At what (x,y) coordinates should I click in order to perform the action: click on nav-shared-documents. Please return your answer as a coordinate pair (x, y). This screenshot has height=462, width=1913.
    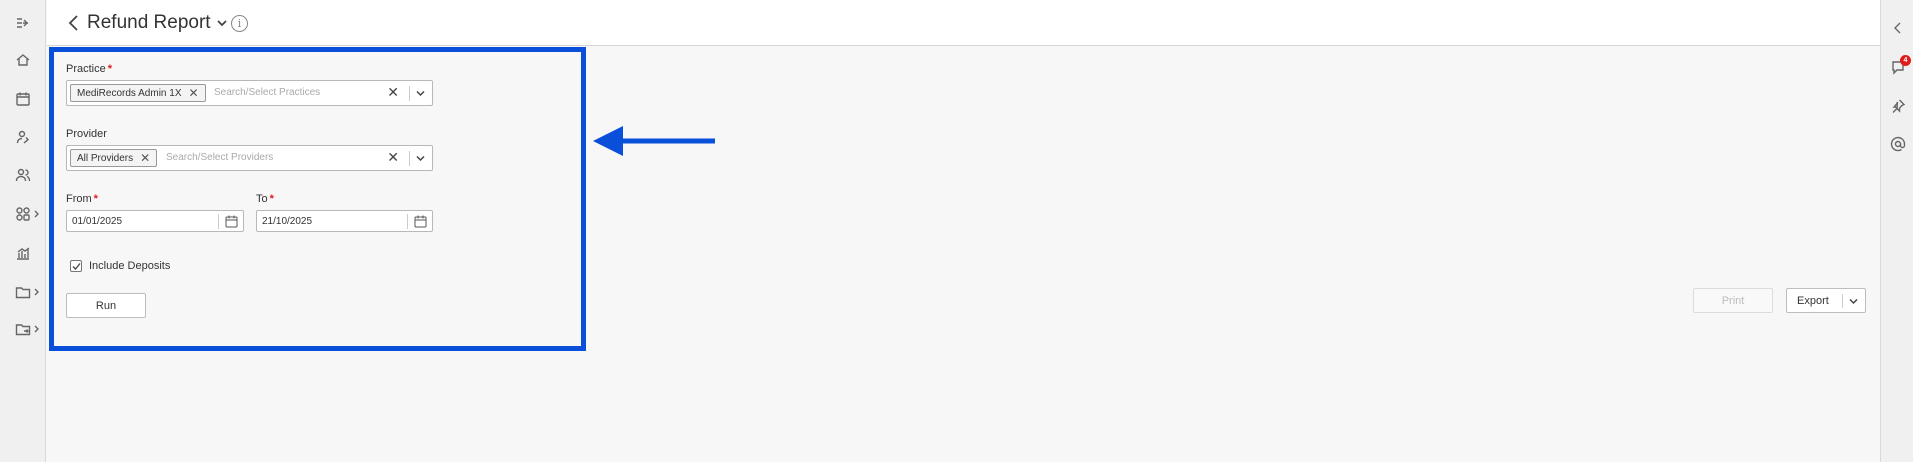
    Looking at the image, I should click on (23, 329).